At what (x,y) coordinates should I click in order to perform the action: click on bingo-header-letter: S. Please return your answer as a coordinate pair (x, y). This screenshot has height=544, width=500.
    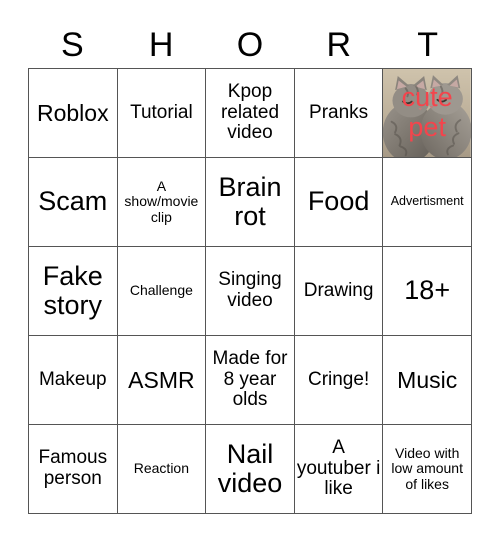
    Looking at the image, I should click on (72, 45).